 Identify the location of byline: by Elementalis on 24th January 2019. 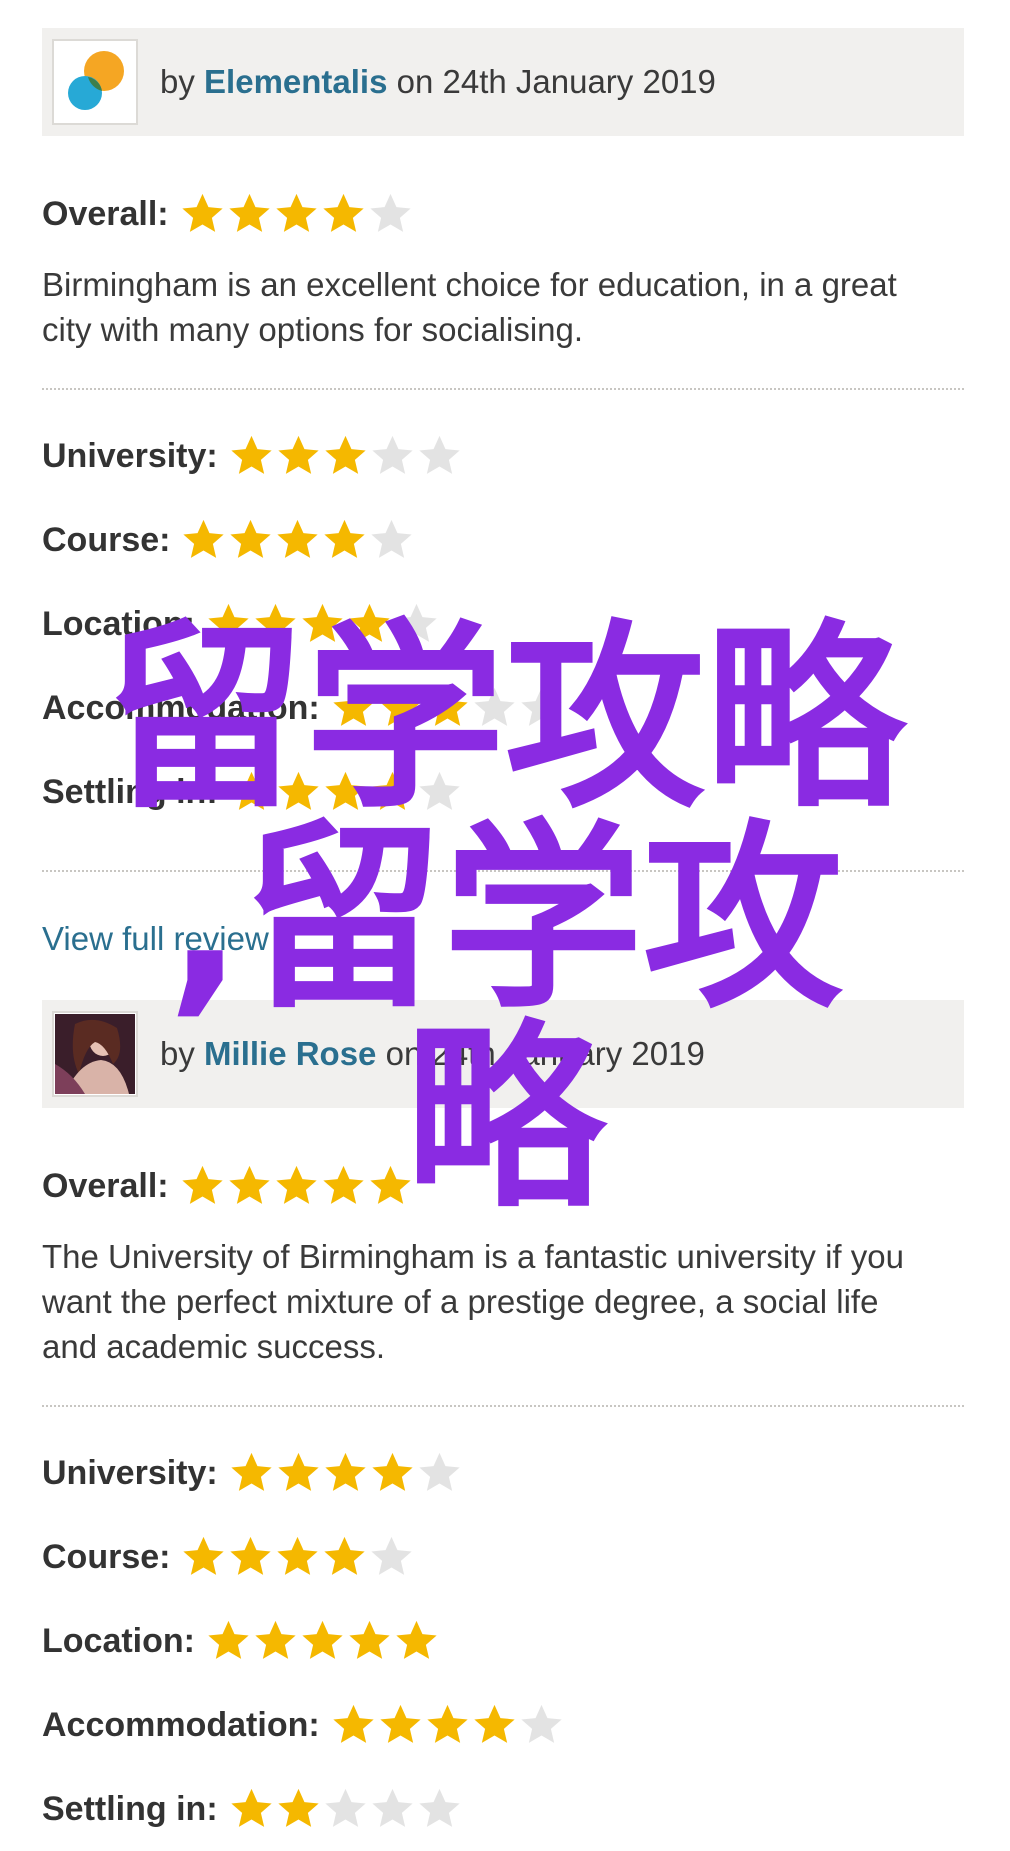
(438, 82).